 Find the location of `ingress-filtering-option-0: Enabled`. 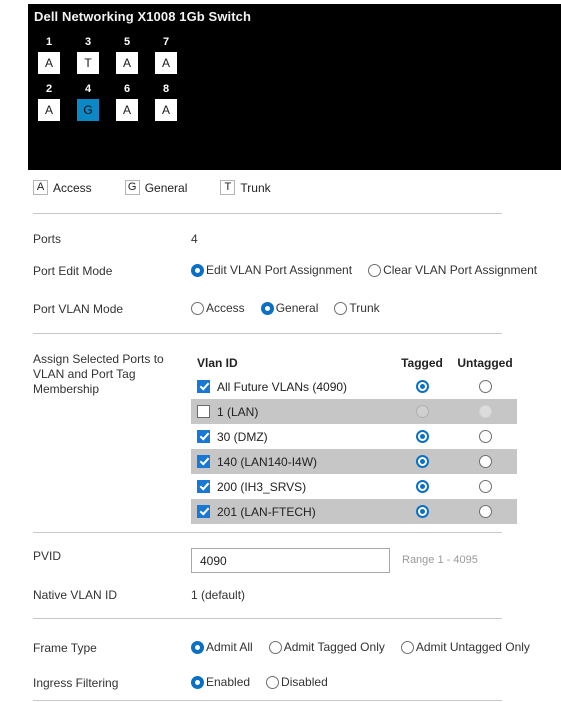

ingress-filtering-option-0: Enabled is located at coordinates (220, 682).